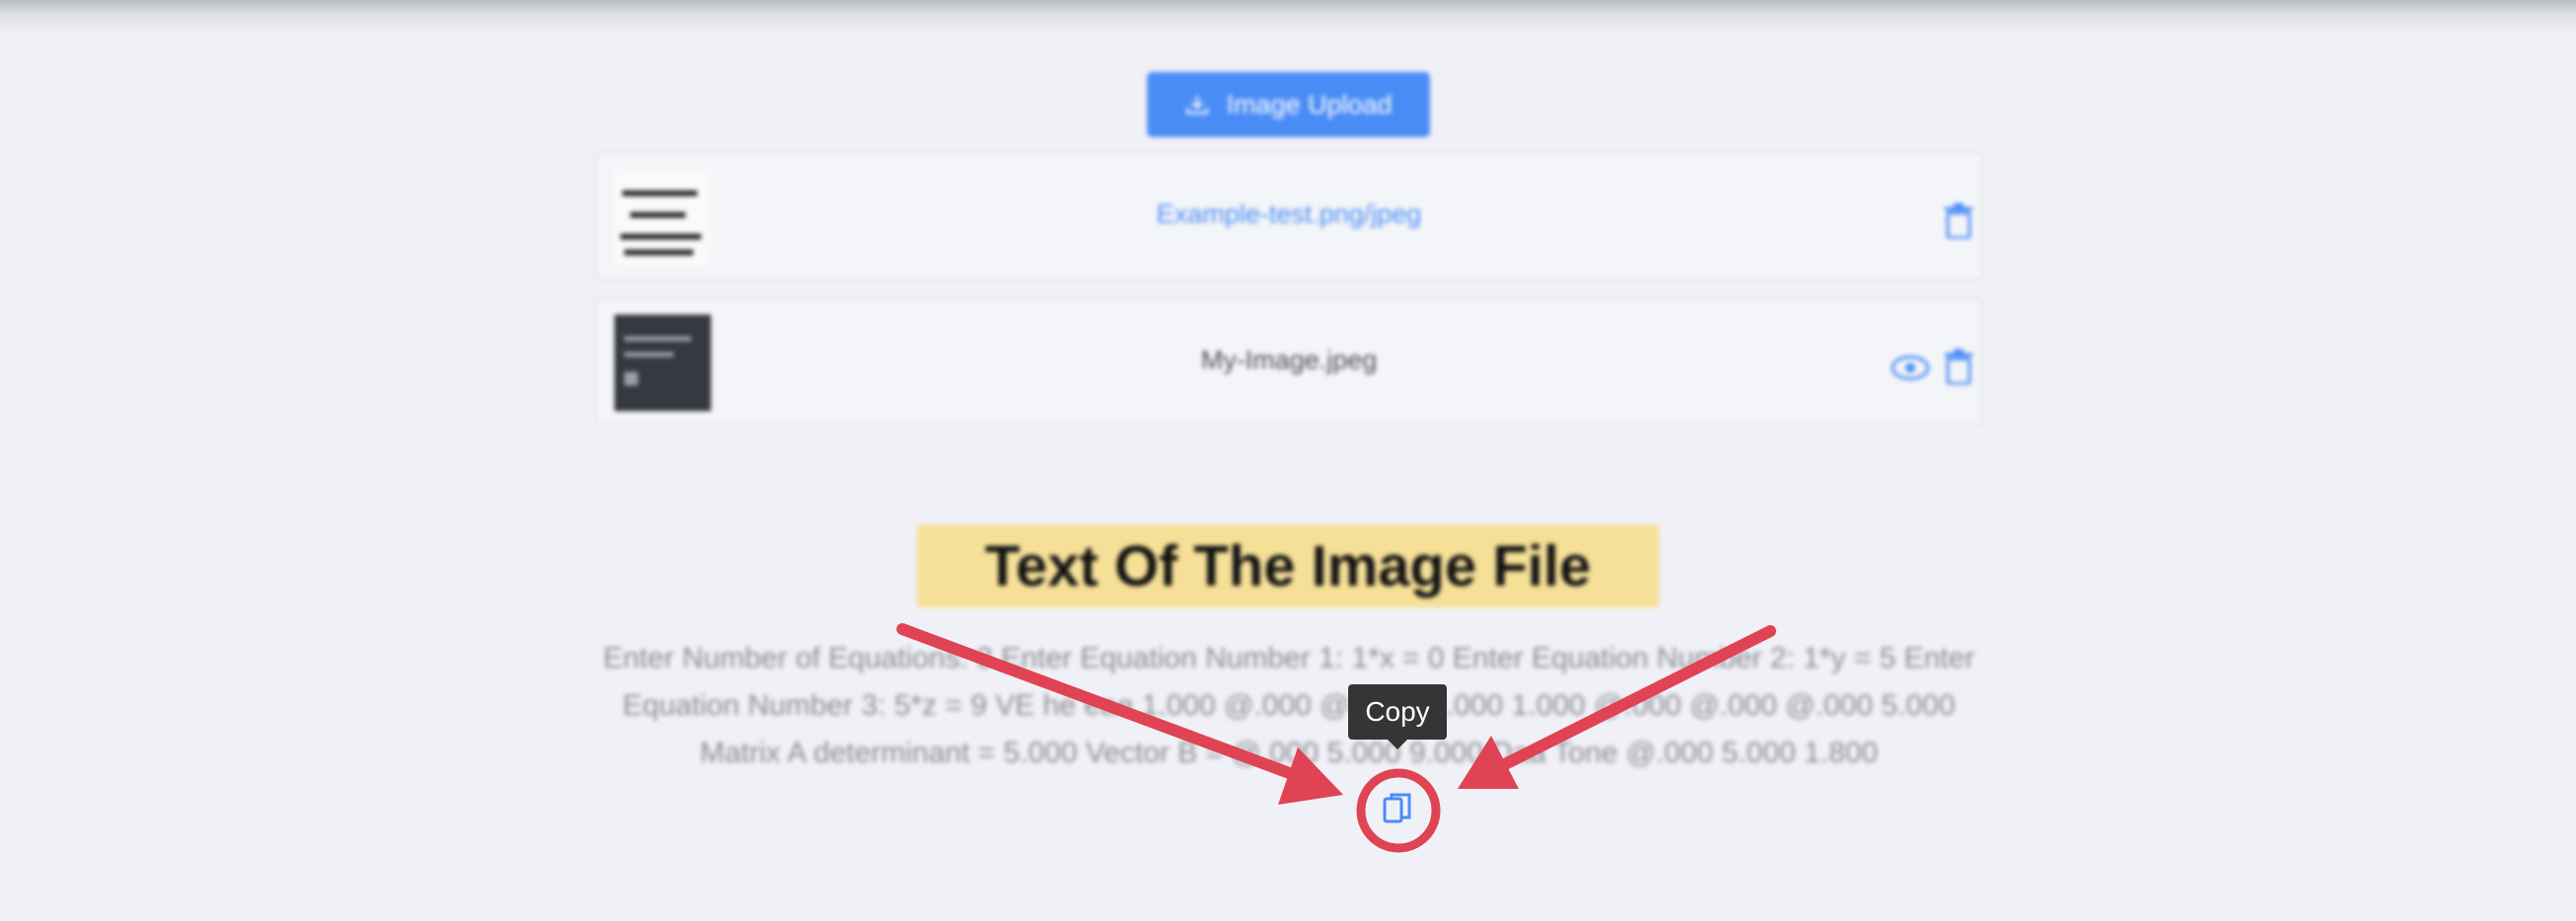  Describe the element at coordinates (1399, 810) in the screenshot. I see `highlight-circle` at that location.